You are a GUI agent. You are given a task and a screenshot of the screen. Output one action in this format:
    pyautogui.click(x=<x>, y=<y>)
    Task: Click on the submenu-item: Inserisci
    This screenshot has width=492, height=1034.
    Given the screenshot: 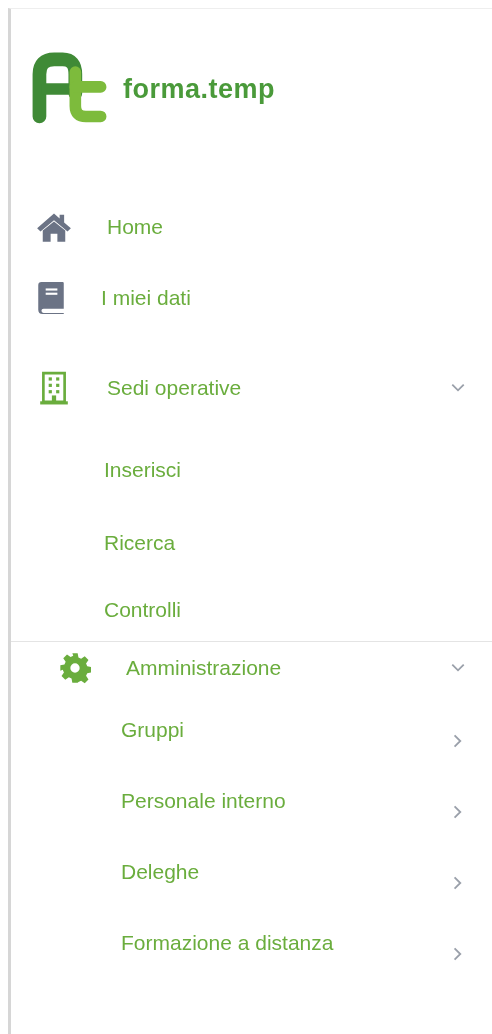 What is the action you would take?
    pyautogui.click(x=143, y=469)
    